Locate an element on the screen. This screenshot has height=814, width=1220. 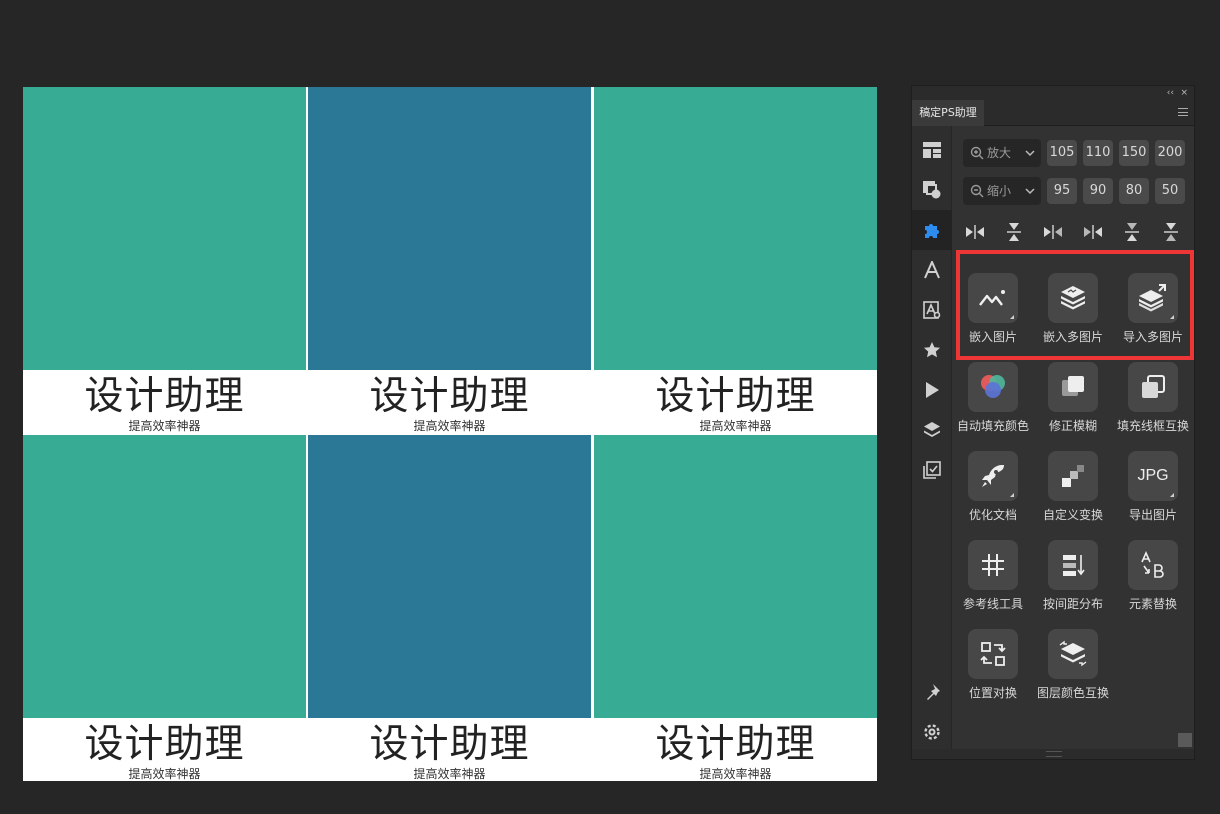
tool-custom-transform: 自定义变换 is located at coordinates (1073, 494).